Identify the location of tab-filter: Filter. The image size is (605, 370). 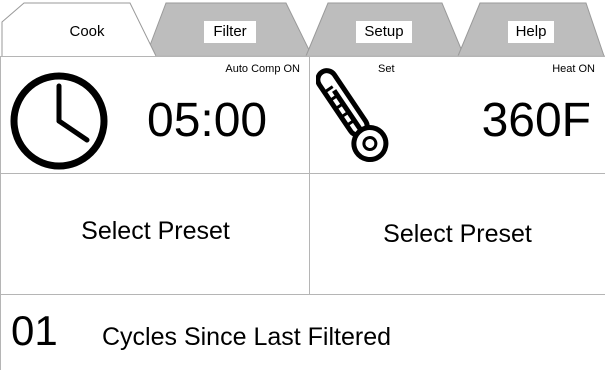
(230, 29).